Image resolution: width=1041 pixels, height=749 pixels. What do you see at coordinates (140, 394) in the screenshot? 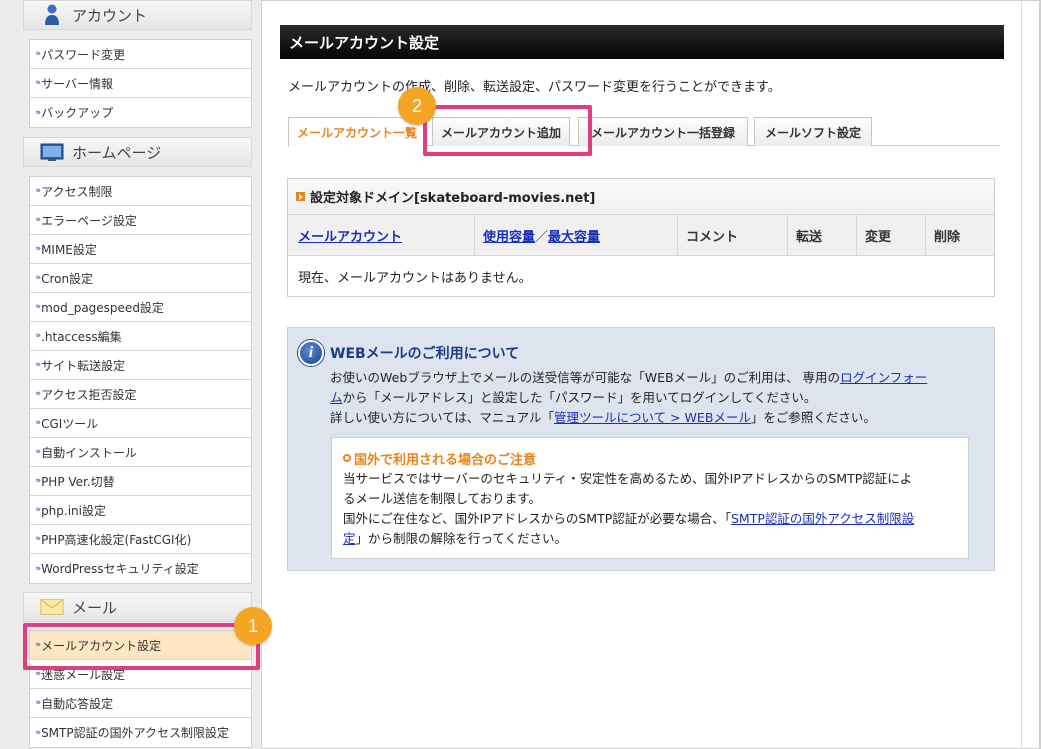
I see `sidebar-item-access-deny: ·›› アクセス拒否設定` at bounding box center [140, 394].